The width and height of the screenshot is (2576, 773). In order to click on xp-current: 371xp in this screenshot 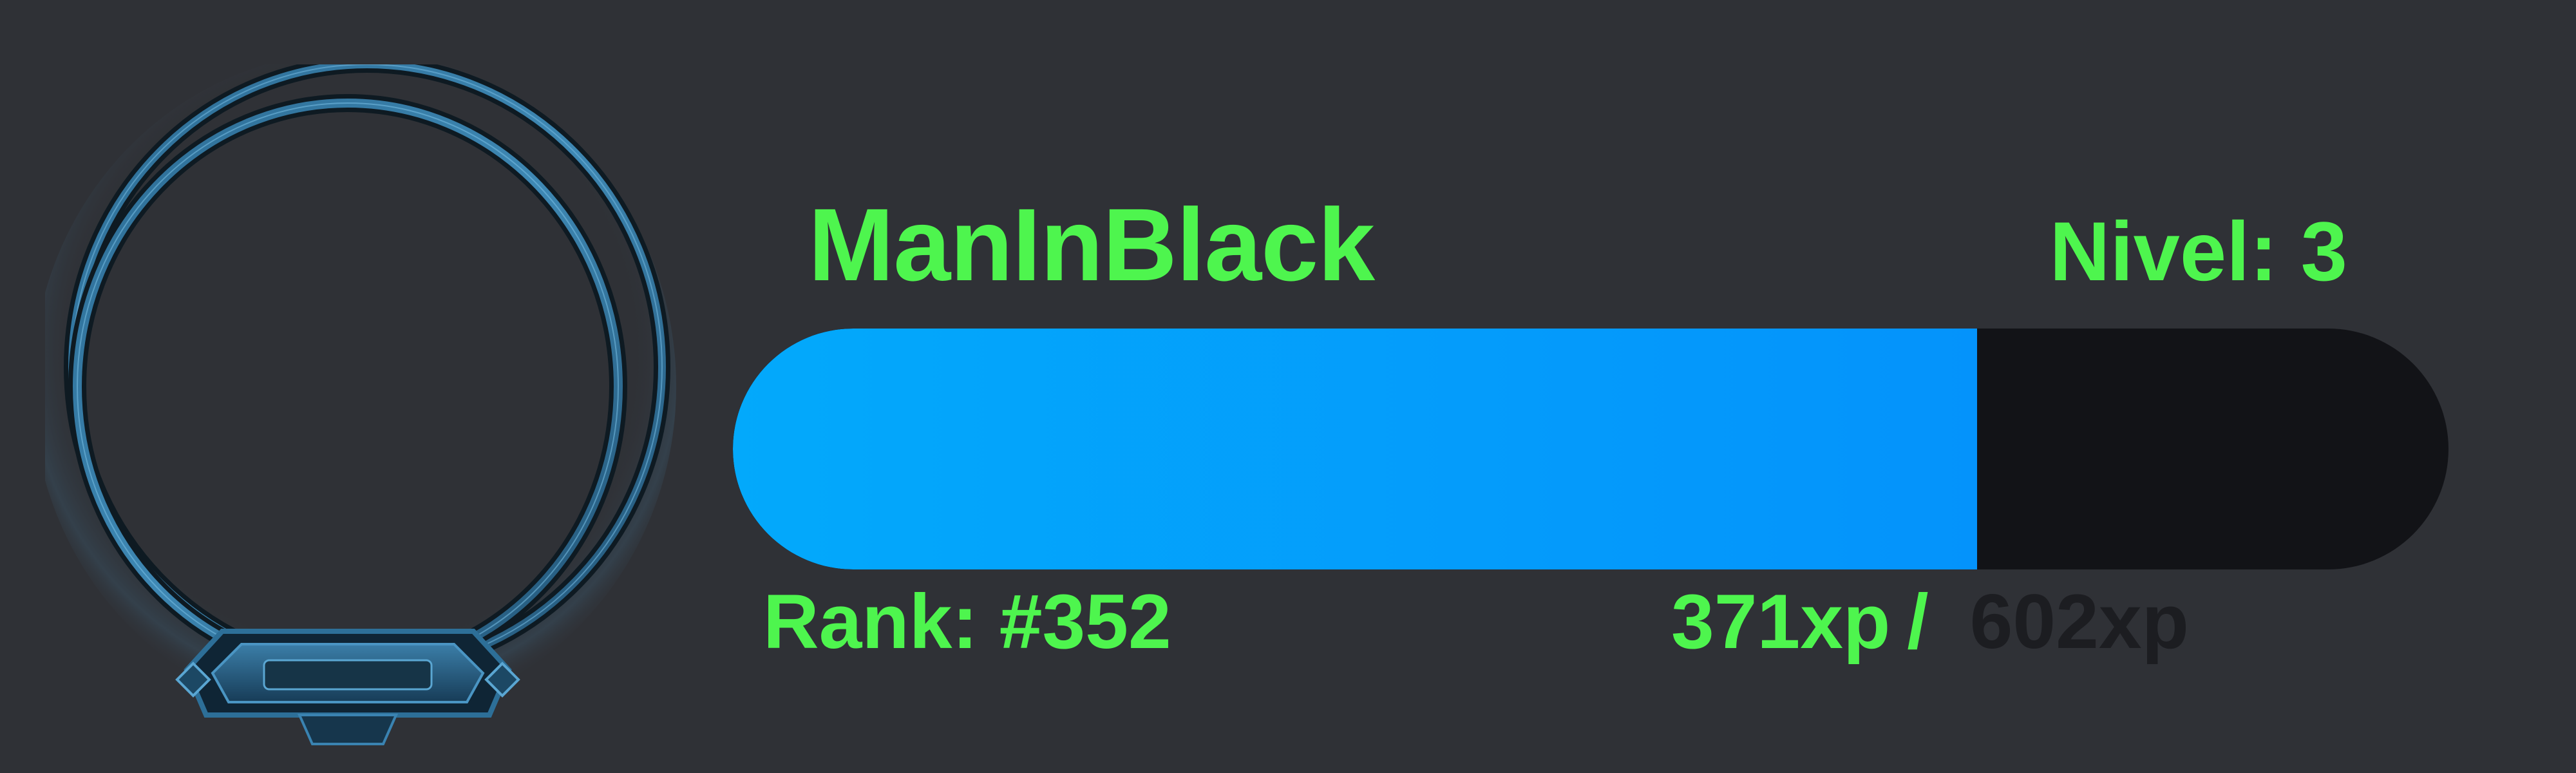, I will do `click(1781, 621)`.